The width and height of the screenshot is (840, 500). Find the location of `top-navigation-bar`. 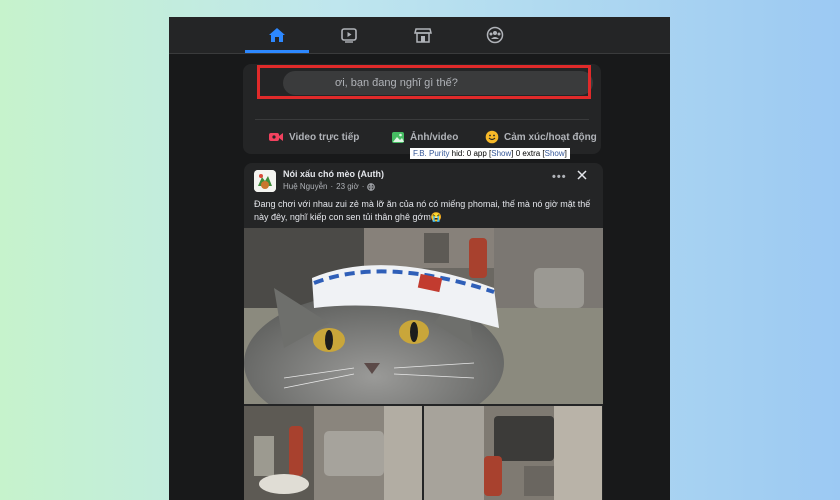

top-navigation-bar is located at coordinates (419, 35).